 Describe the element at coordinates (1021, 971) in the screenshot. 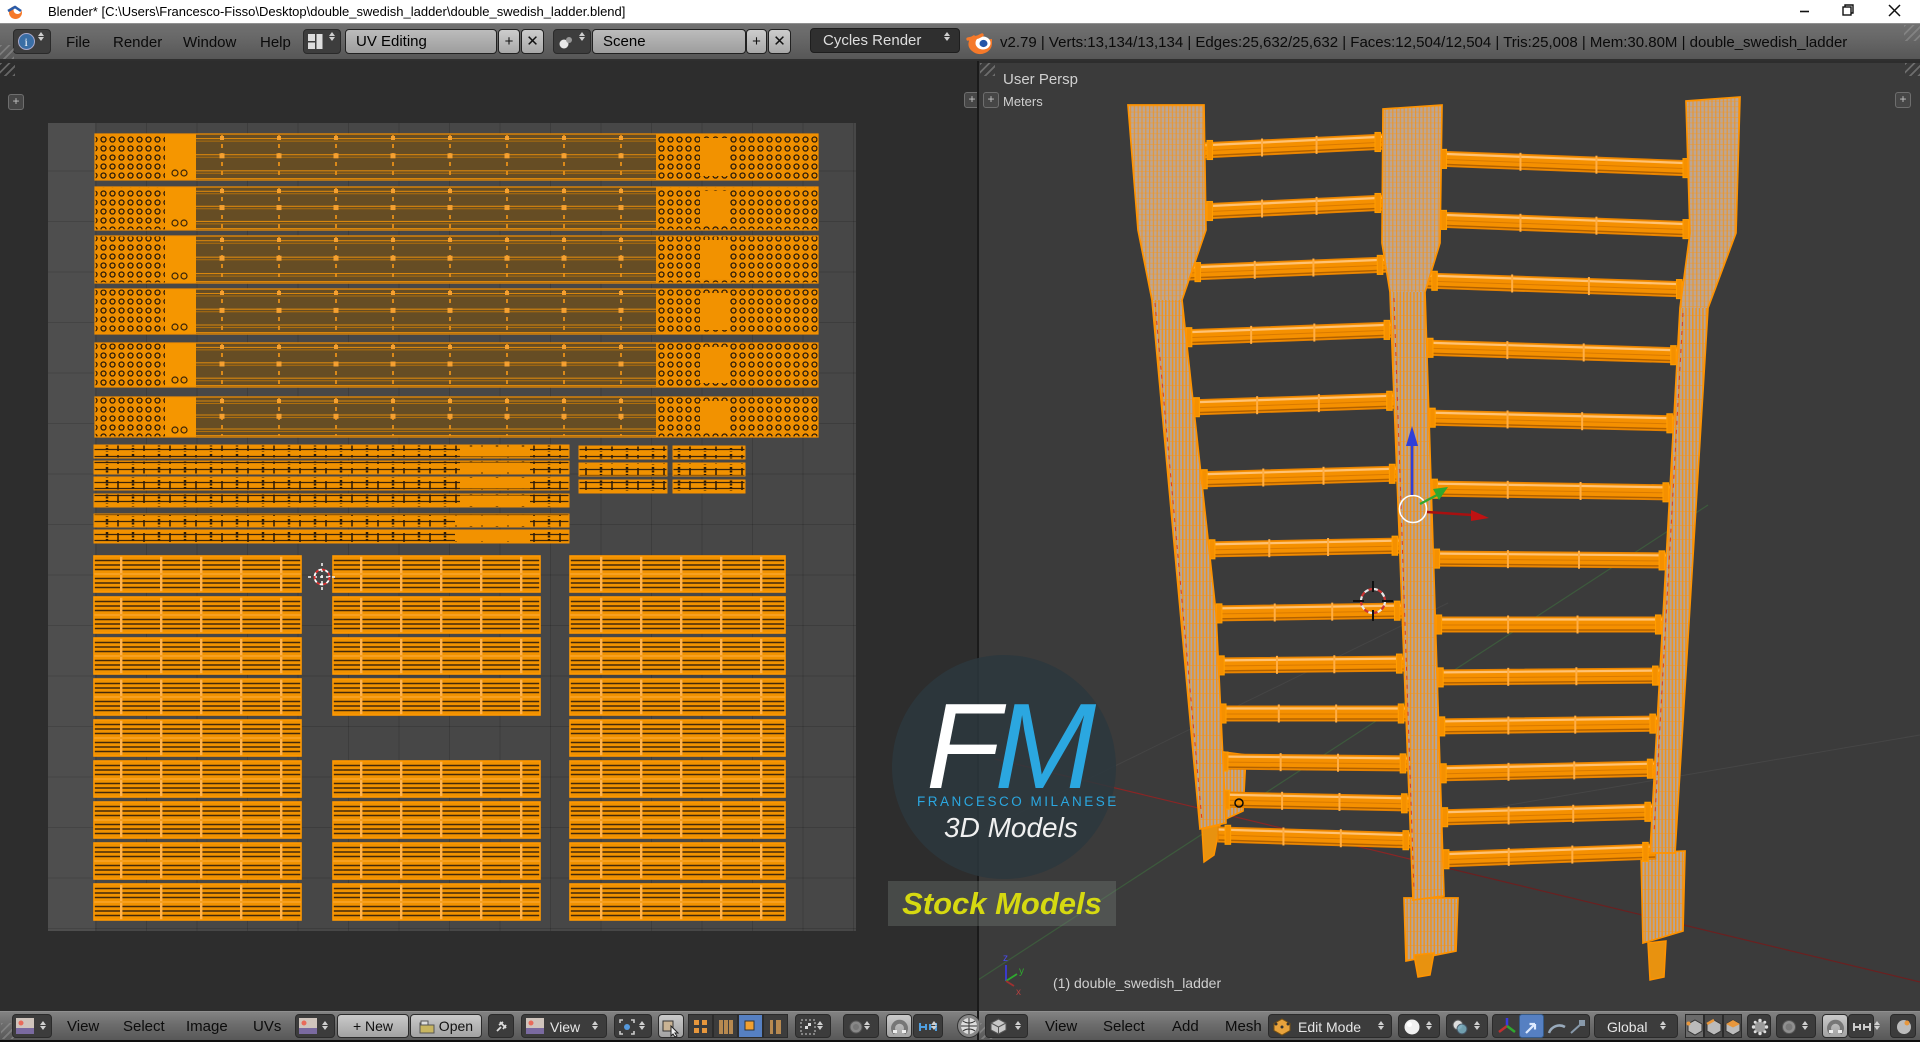

I see `svg-text: y` at that location.